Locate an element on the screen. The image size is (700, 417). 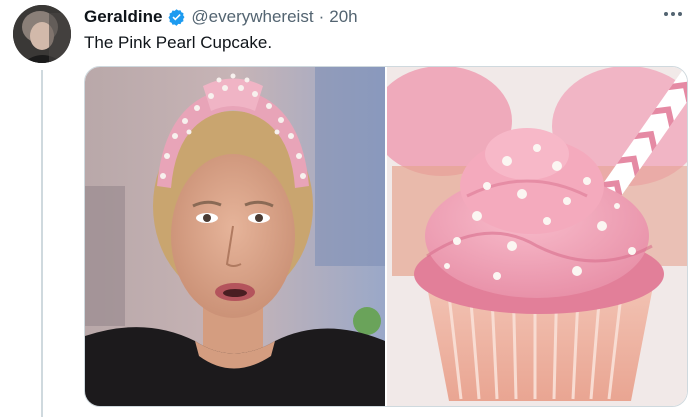
more-options-icon is located at coordinates (673, 14).